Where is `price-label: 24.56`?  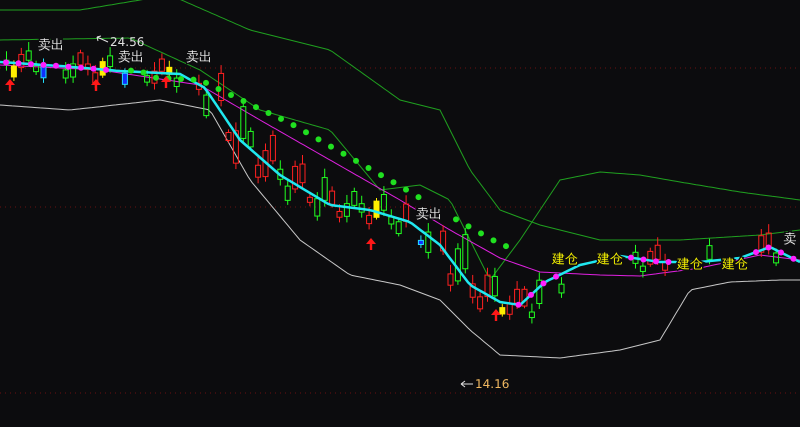
price-label: 24.56 is located at coordinates (127, 42).